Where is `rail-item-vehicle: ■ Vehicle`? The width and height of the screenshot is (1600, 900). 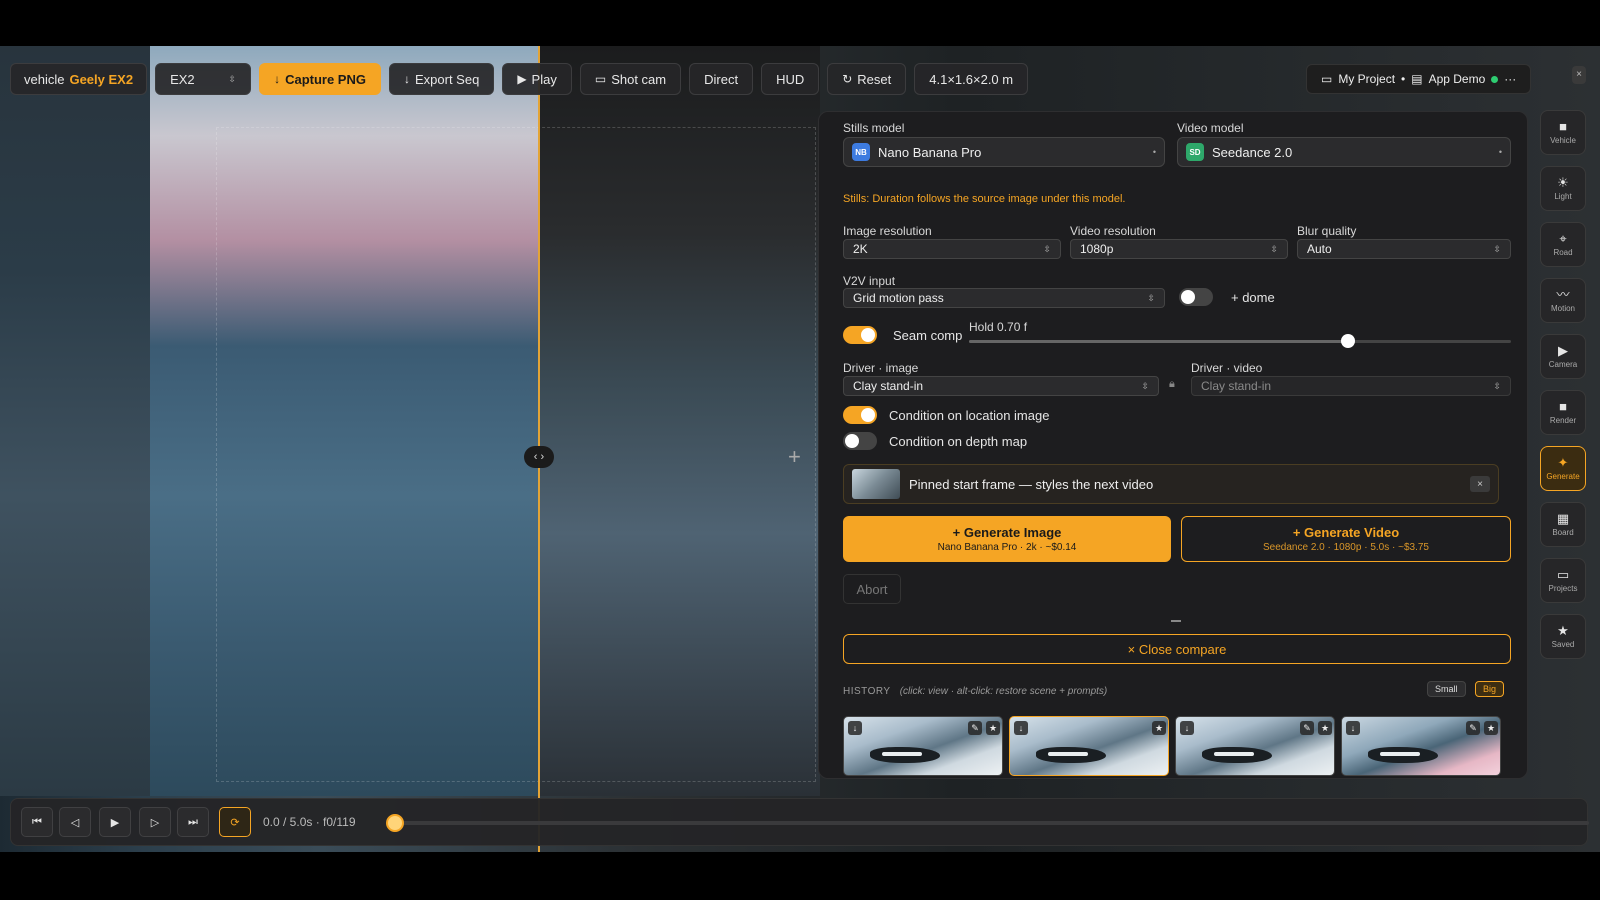
rail-item-vehicle: ■ Vehicle is located at coordinates (1563, 132).